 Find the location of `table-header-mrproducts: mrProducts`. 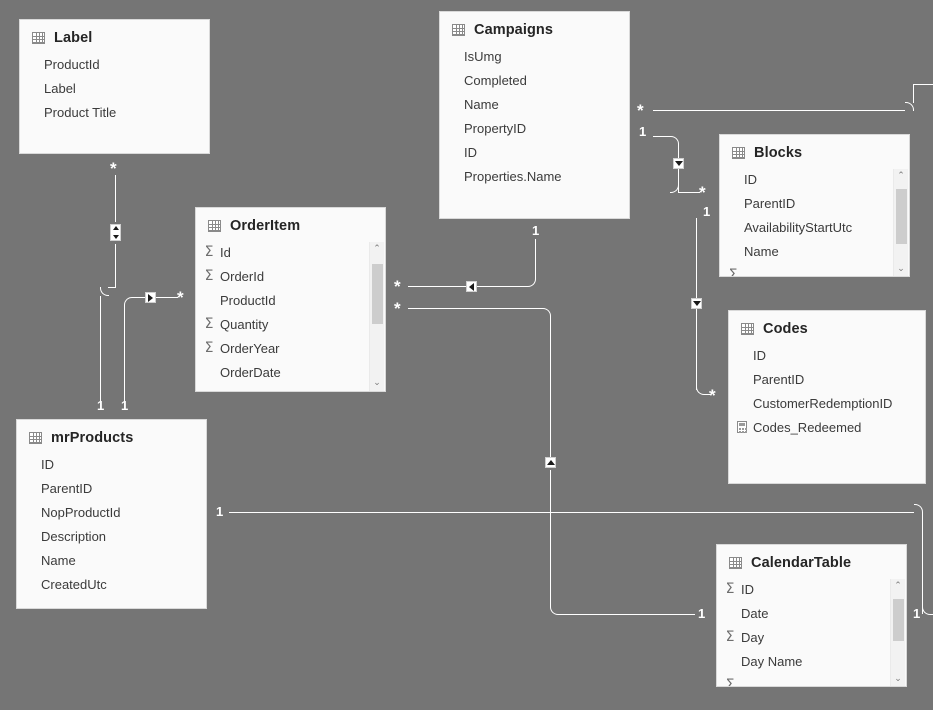

table-header-mrproducts: mrProducts is located at coordinates (111, 436).